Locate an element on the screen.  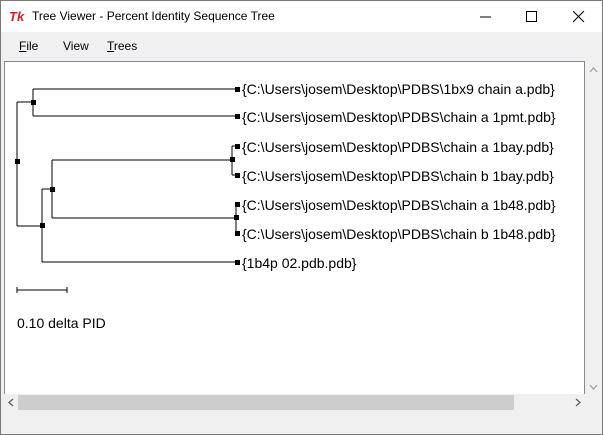
minimize-icon is located at coordinates (485, 17).